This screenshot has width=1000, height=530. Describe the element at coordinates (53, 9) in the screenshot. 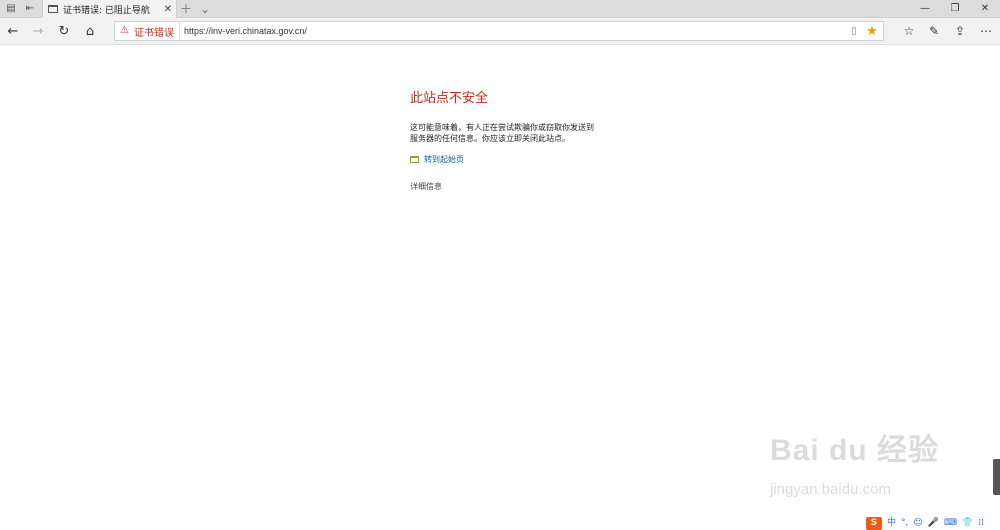

I see `page-icon` at that location.